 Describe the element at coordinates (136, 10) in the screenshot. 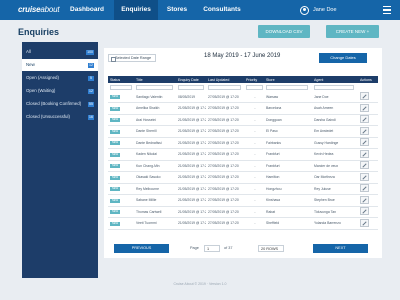

I see `nav-tab-enquiries: Enquiries` at that location.